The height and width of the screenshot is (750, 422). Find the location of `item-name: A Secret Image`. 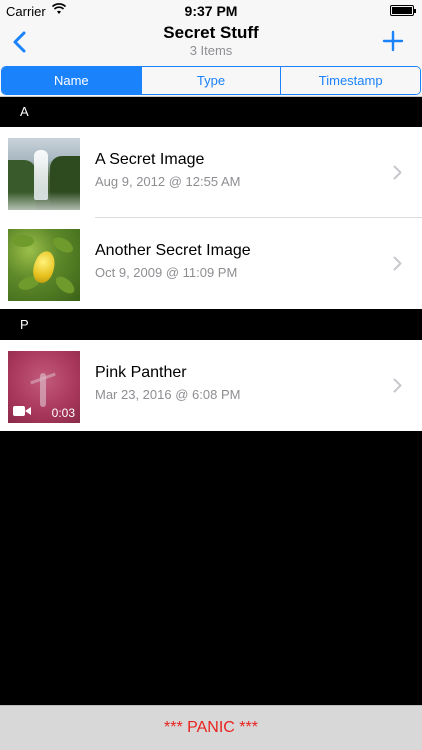

item-name: A Secret Image is located at coordinates (150, 159).